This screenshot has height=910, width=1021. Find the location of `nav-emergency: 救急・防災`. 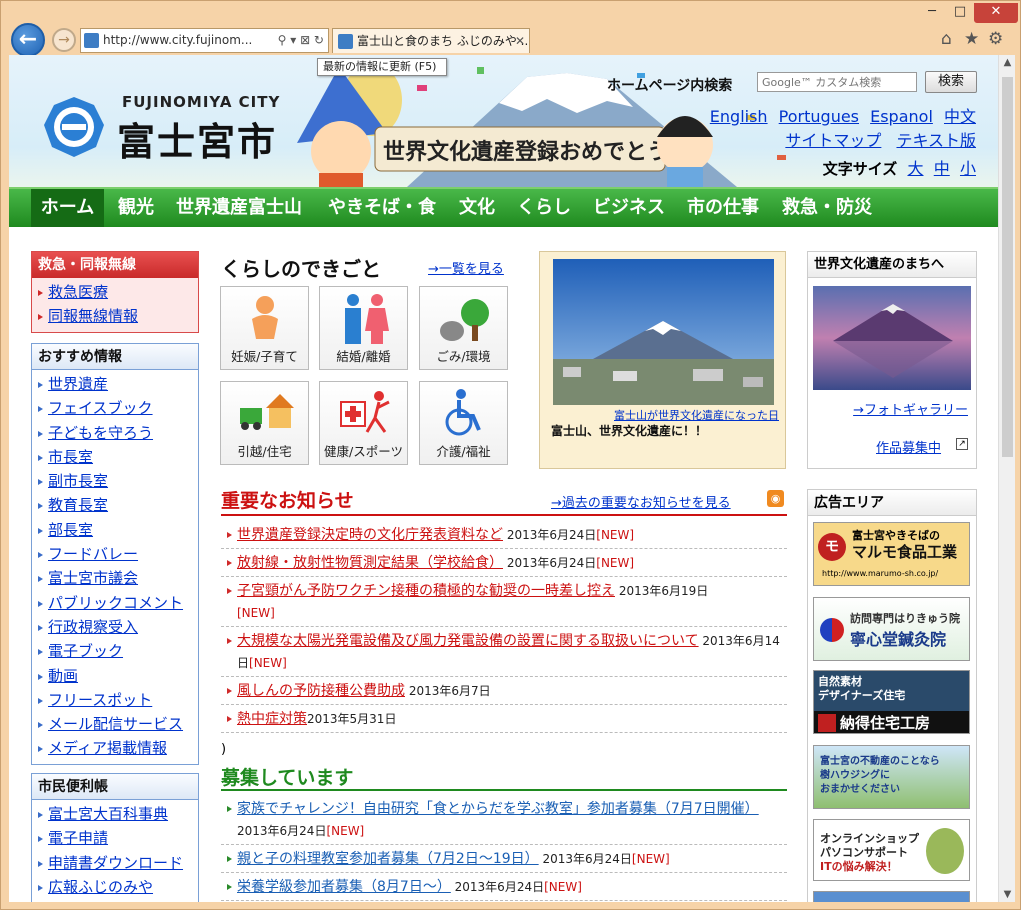

nav-emergency: 救急・防災 is located at coordinates (827, 208).